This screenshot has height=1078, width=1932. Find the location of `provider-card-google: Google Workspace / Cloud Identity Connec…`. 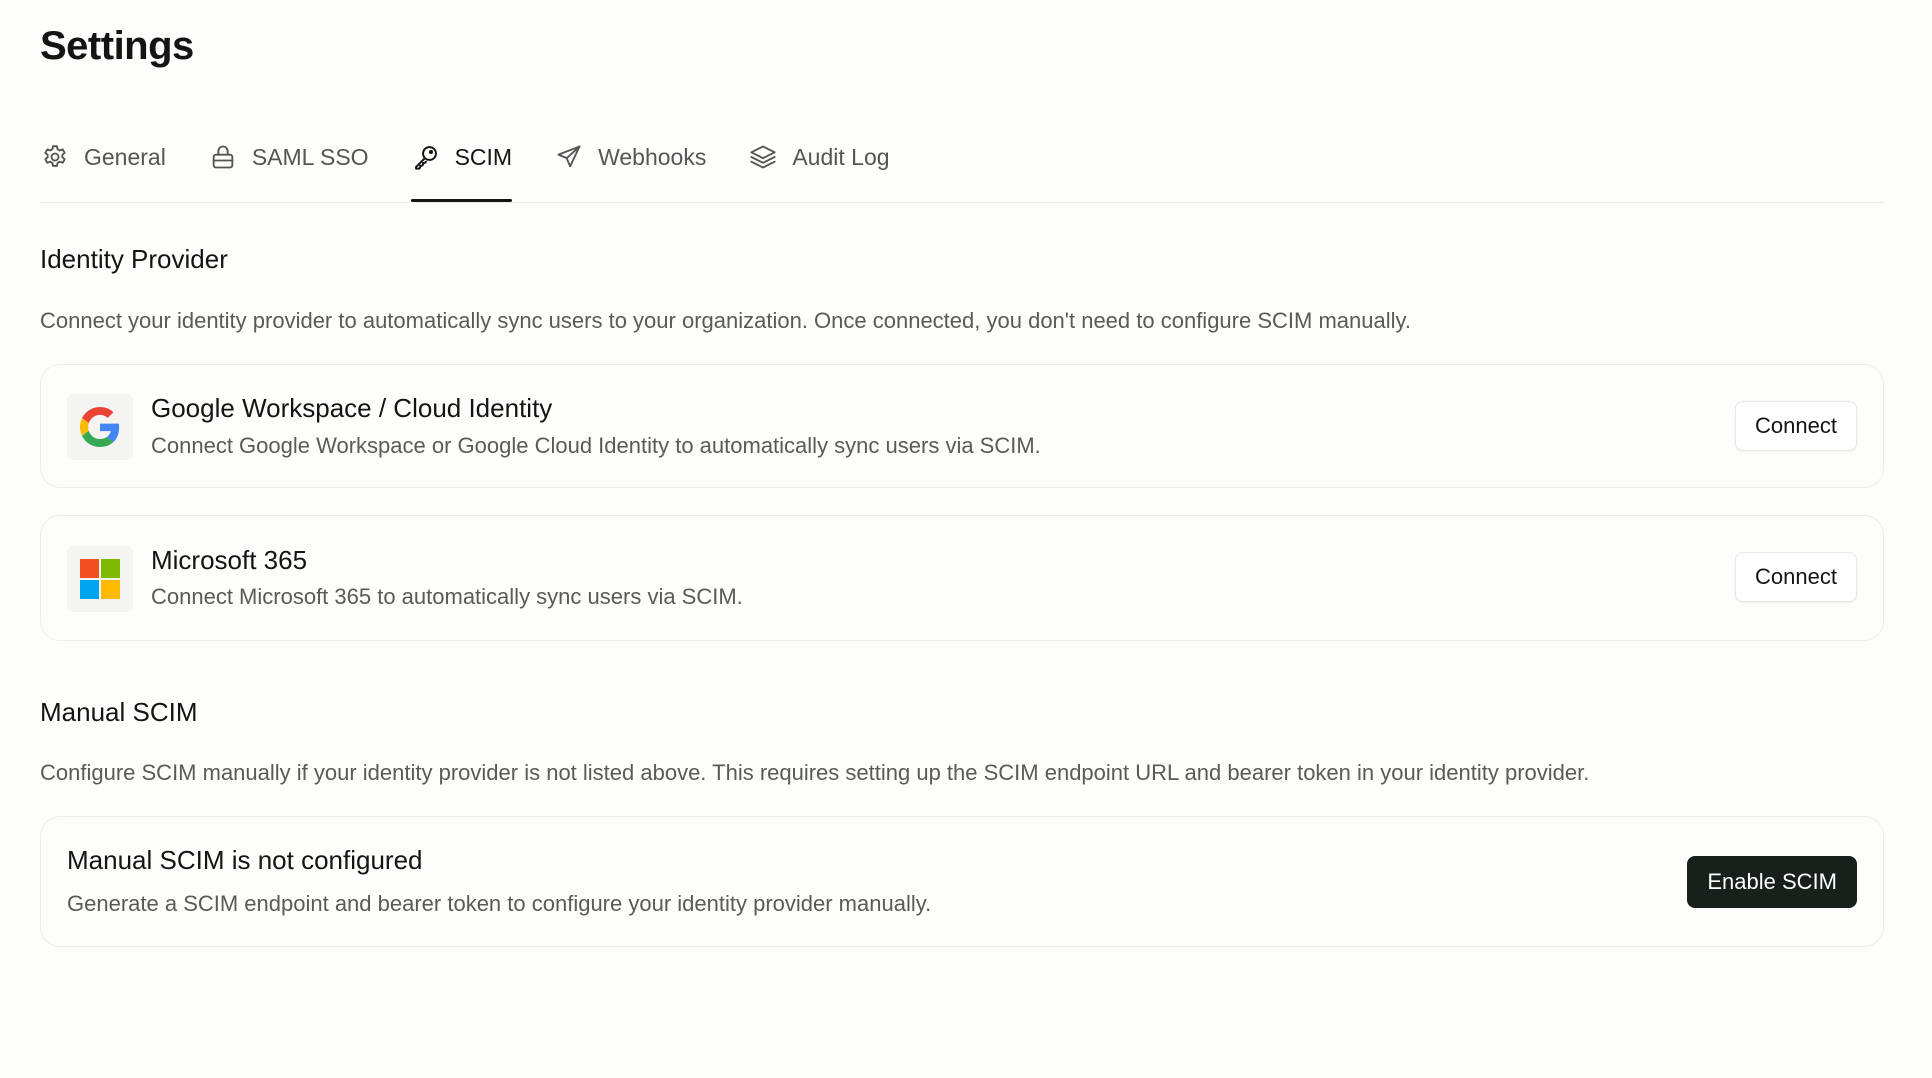

provider-card-google: Google Workspace / Cloud Identity Connec… is located at coordinates (962, 426).